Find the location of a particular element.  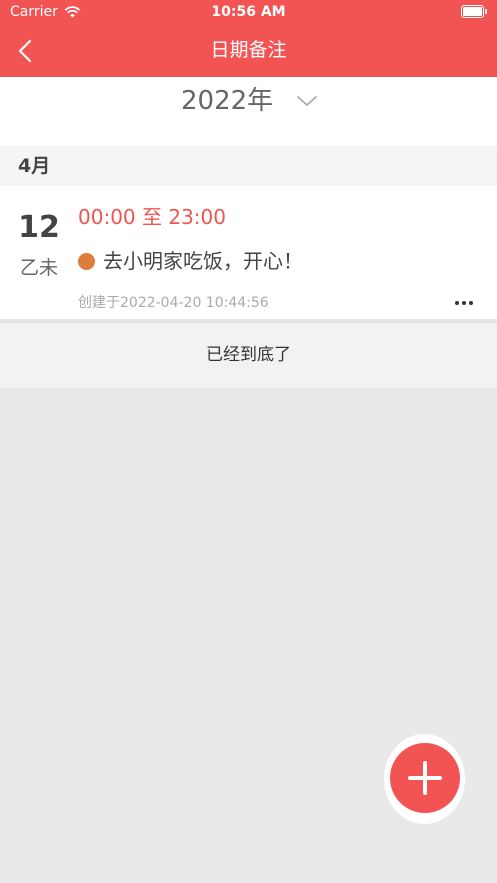

more-button is located at coordinates (466, 303).